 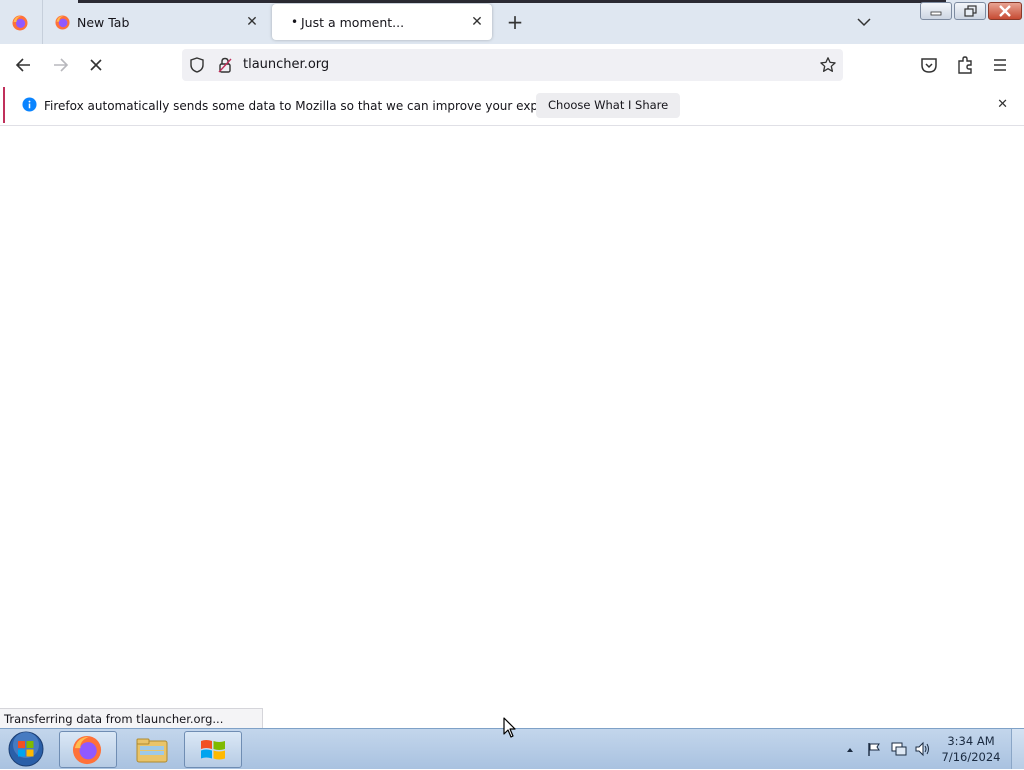 I want to click on pocket-icon, so click(x=929, y=69).